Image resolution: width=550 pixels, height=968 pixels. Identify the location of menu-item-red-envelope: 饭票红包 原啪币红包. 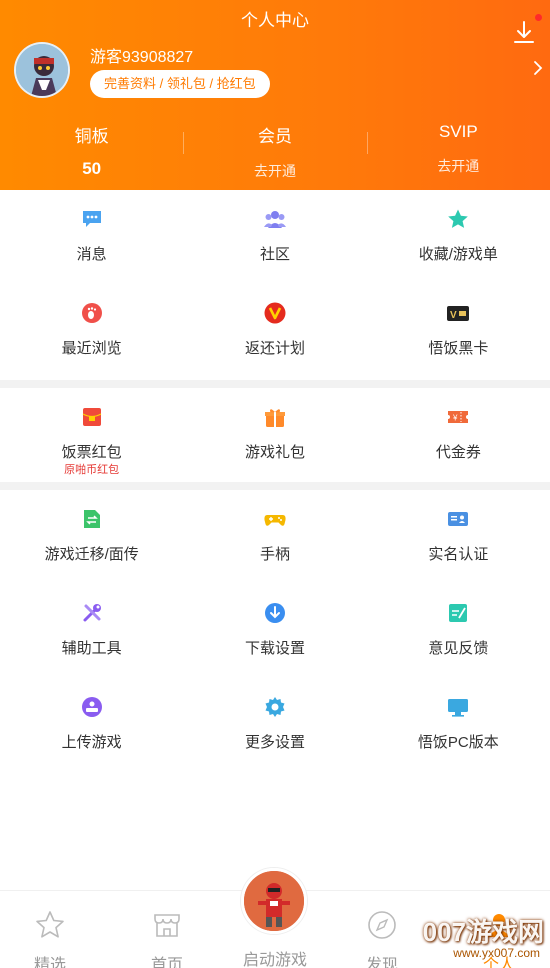
(91, 435).